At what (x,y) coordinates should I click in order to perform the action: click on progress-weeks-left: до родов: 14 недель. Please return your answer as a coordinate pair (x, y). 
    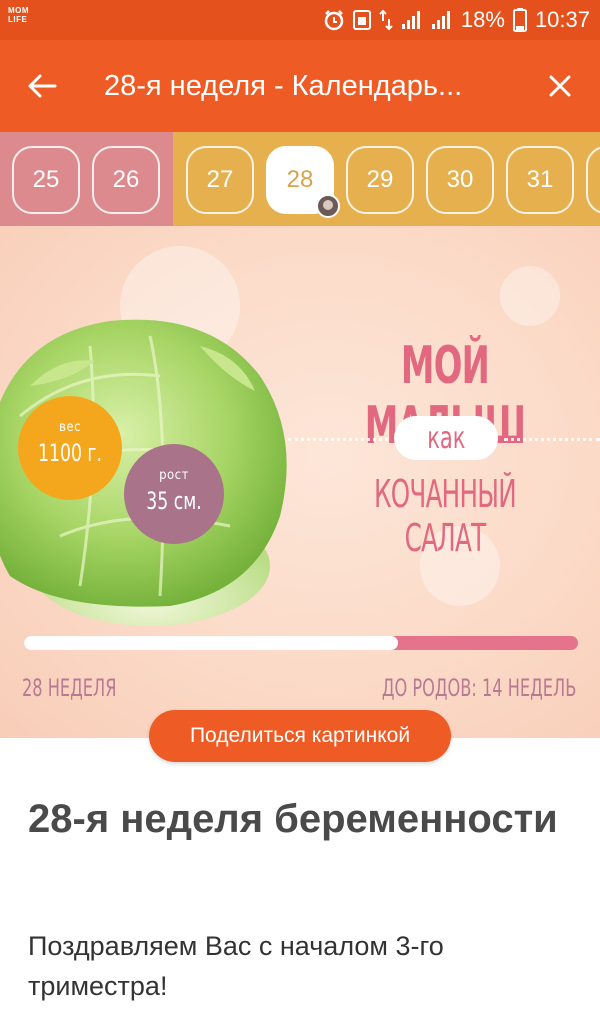
    Looking at the image, I should click on (478, 688).